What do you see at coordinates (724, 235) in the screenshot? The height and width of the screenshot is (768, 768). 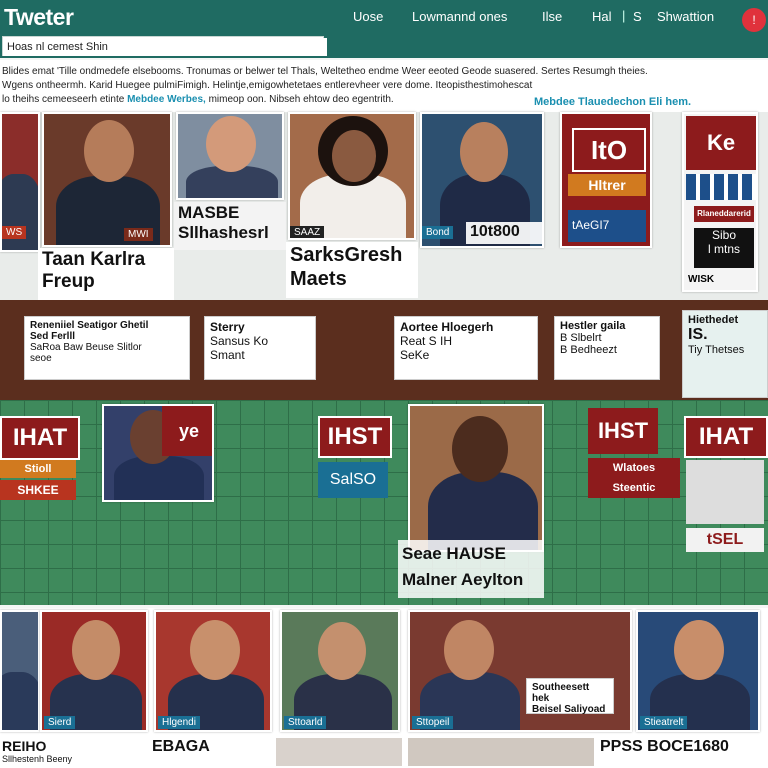 I see `brand-panel-line-1: Sibo` at bounding box center [724, 235].